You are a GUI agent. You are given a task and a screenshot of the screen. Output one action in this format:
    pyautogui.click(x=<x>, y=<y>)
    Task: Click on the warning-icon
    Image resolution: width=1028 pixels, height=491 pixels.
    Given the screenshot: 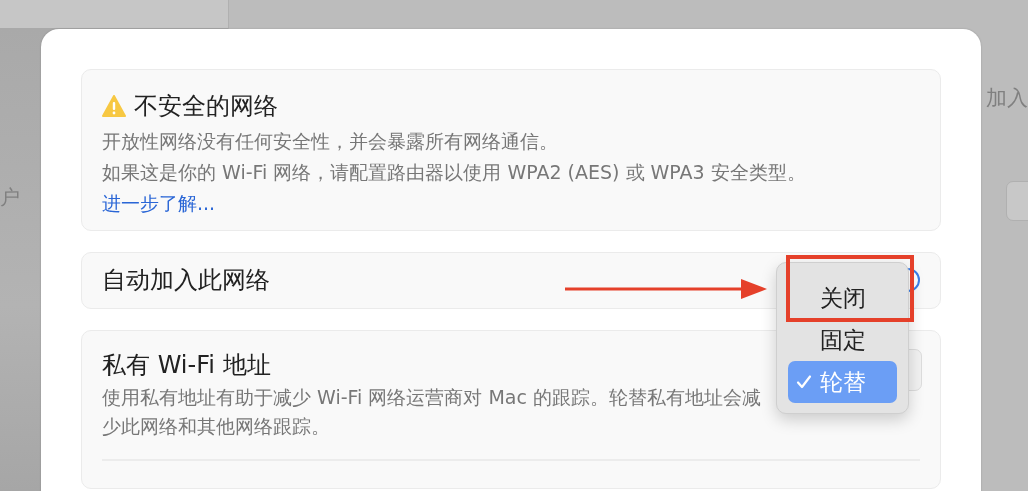 What is the action you would take?
    pyautogui.click(x=114, y=106)
    